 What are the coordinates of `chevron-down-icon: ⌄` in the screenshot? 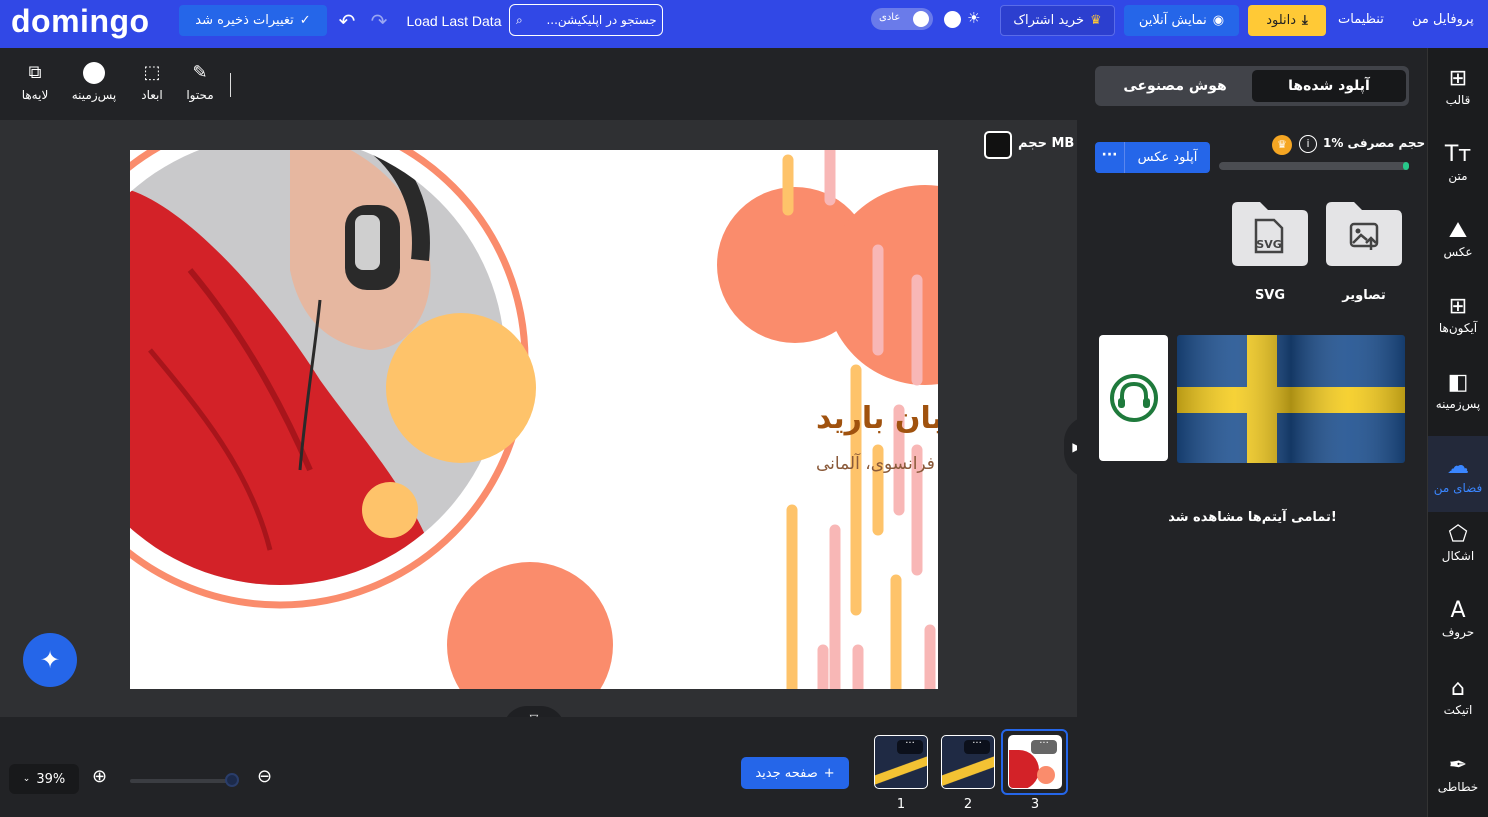 It's located at (26, 779).